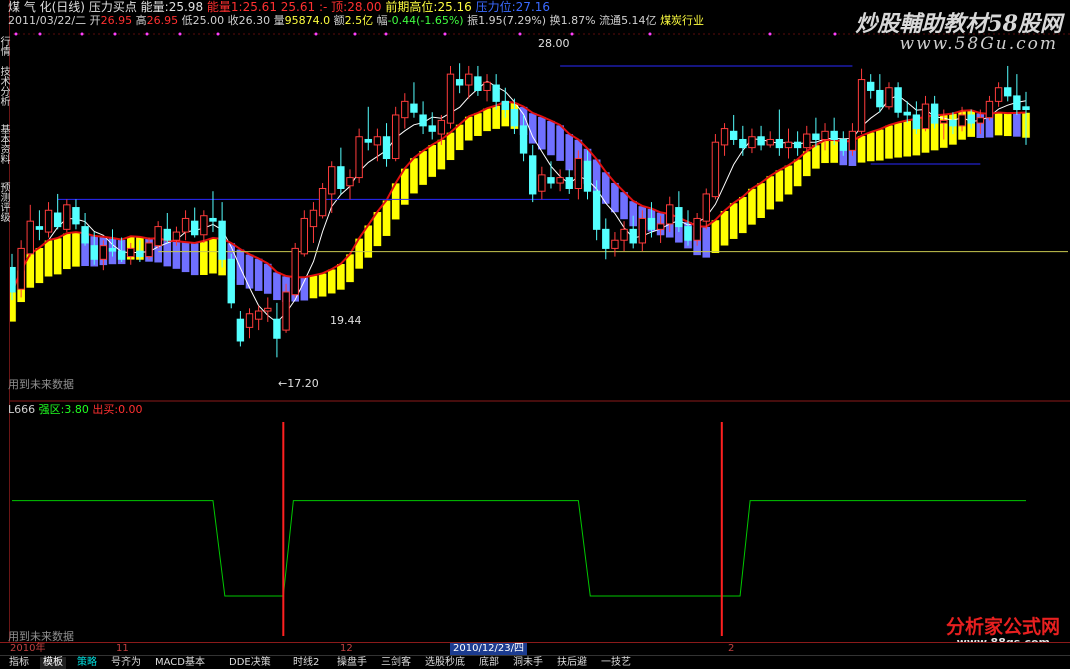 This screenshot has width=1070, height=669. I want to click on tab-1: 模板, so click(53, 663).